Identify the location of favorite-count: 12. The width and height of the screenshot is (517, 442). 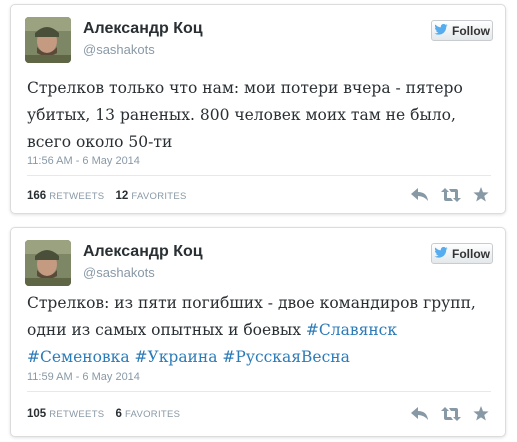
(122, 196).